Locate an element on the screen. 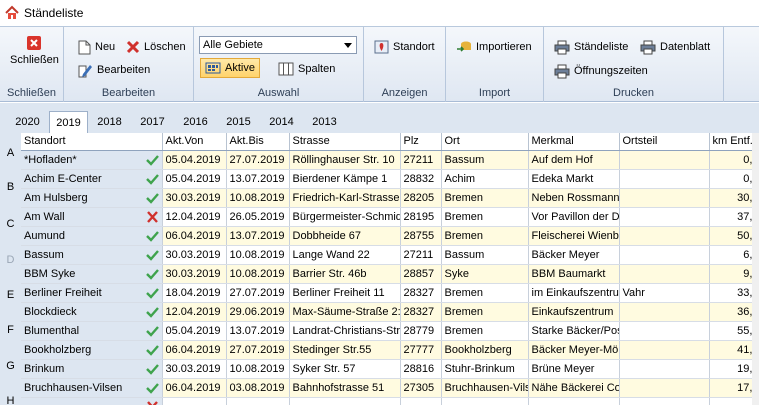 This screenshot has width=759, height=405. cell-standort: Brinkum is located at coordinates (92, 369).